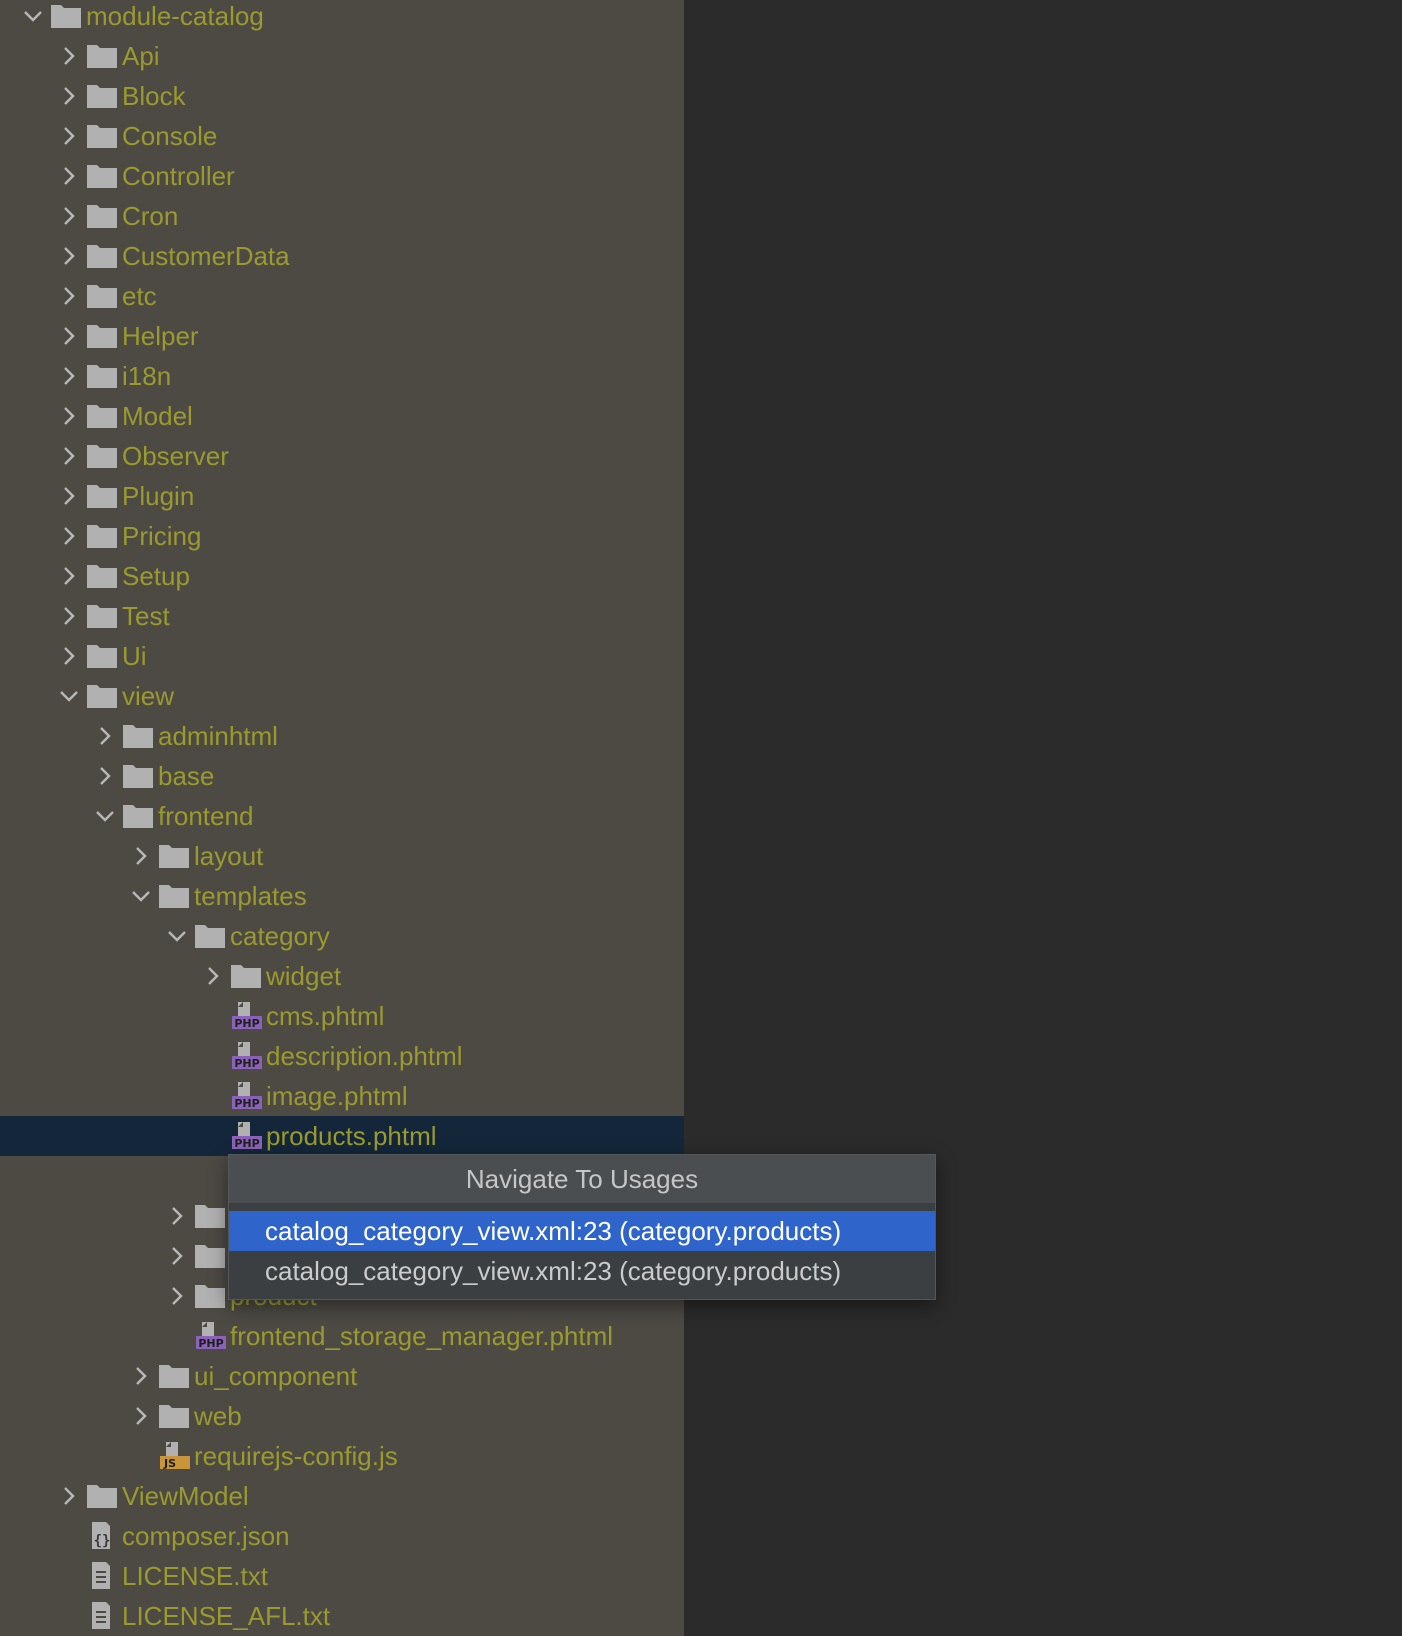  Describe the element at coordinates (342, 1496) in the screenshot. I see `tree-folder-row: ViewModel` at that location.